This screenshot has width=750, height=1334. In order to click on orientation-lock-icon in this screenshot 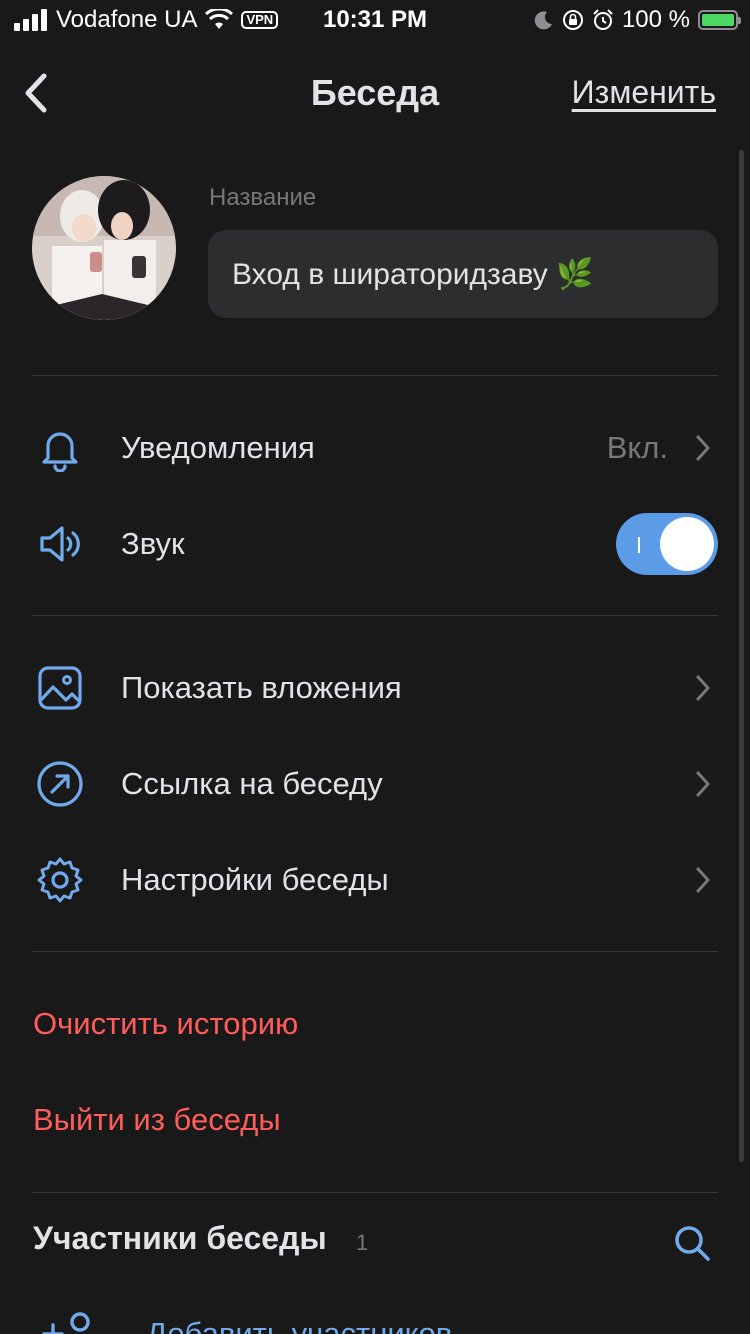, I will do `click(572, 20)`.